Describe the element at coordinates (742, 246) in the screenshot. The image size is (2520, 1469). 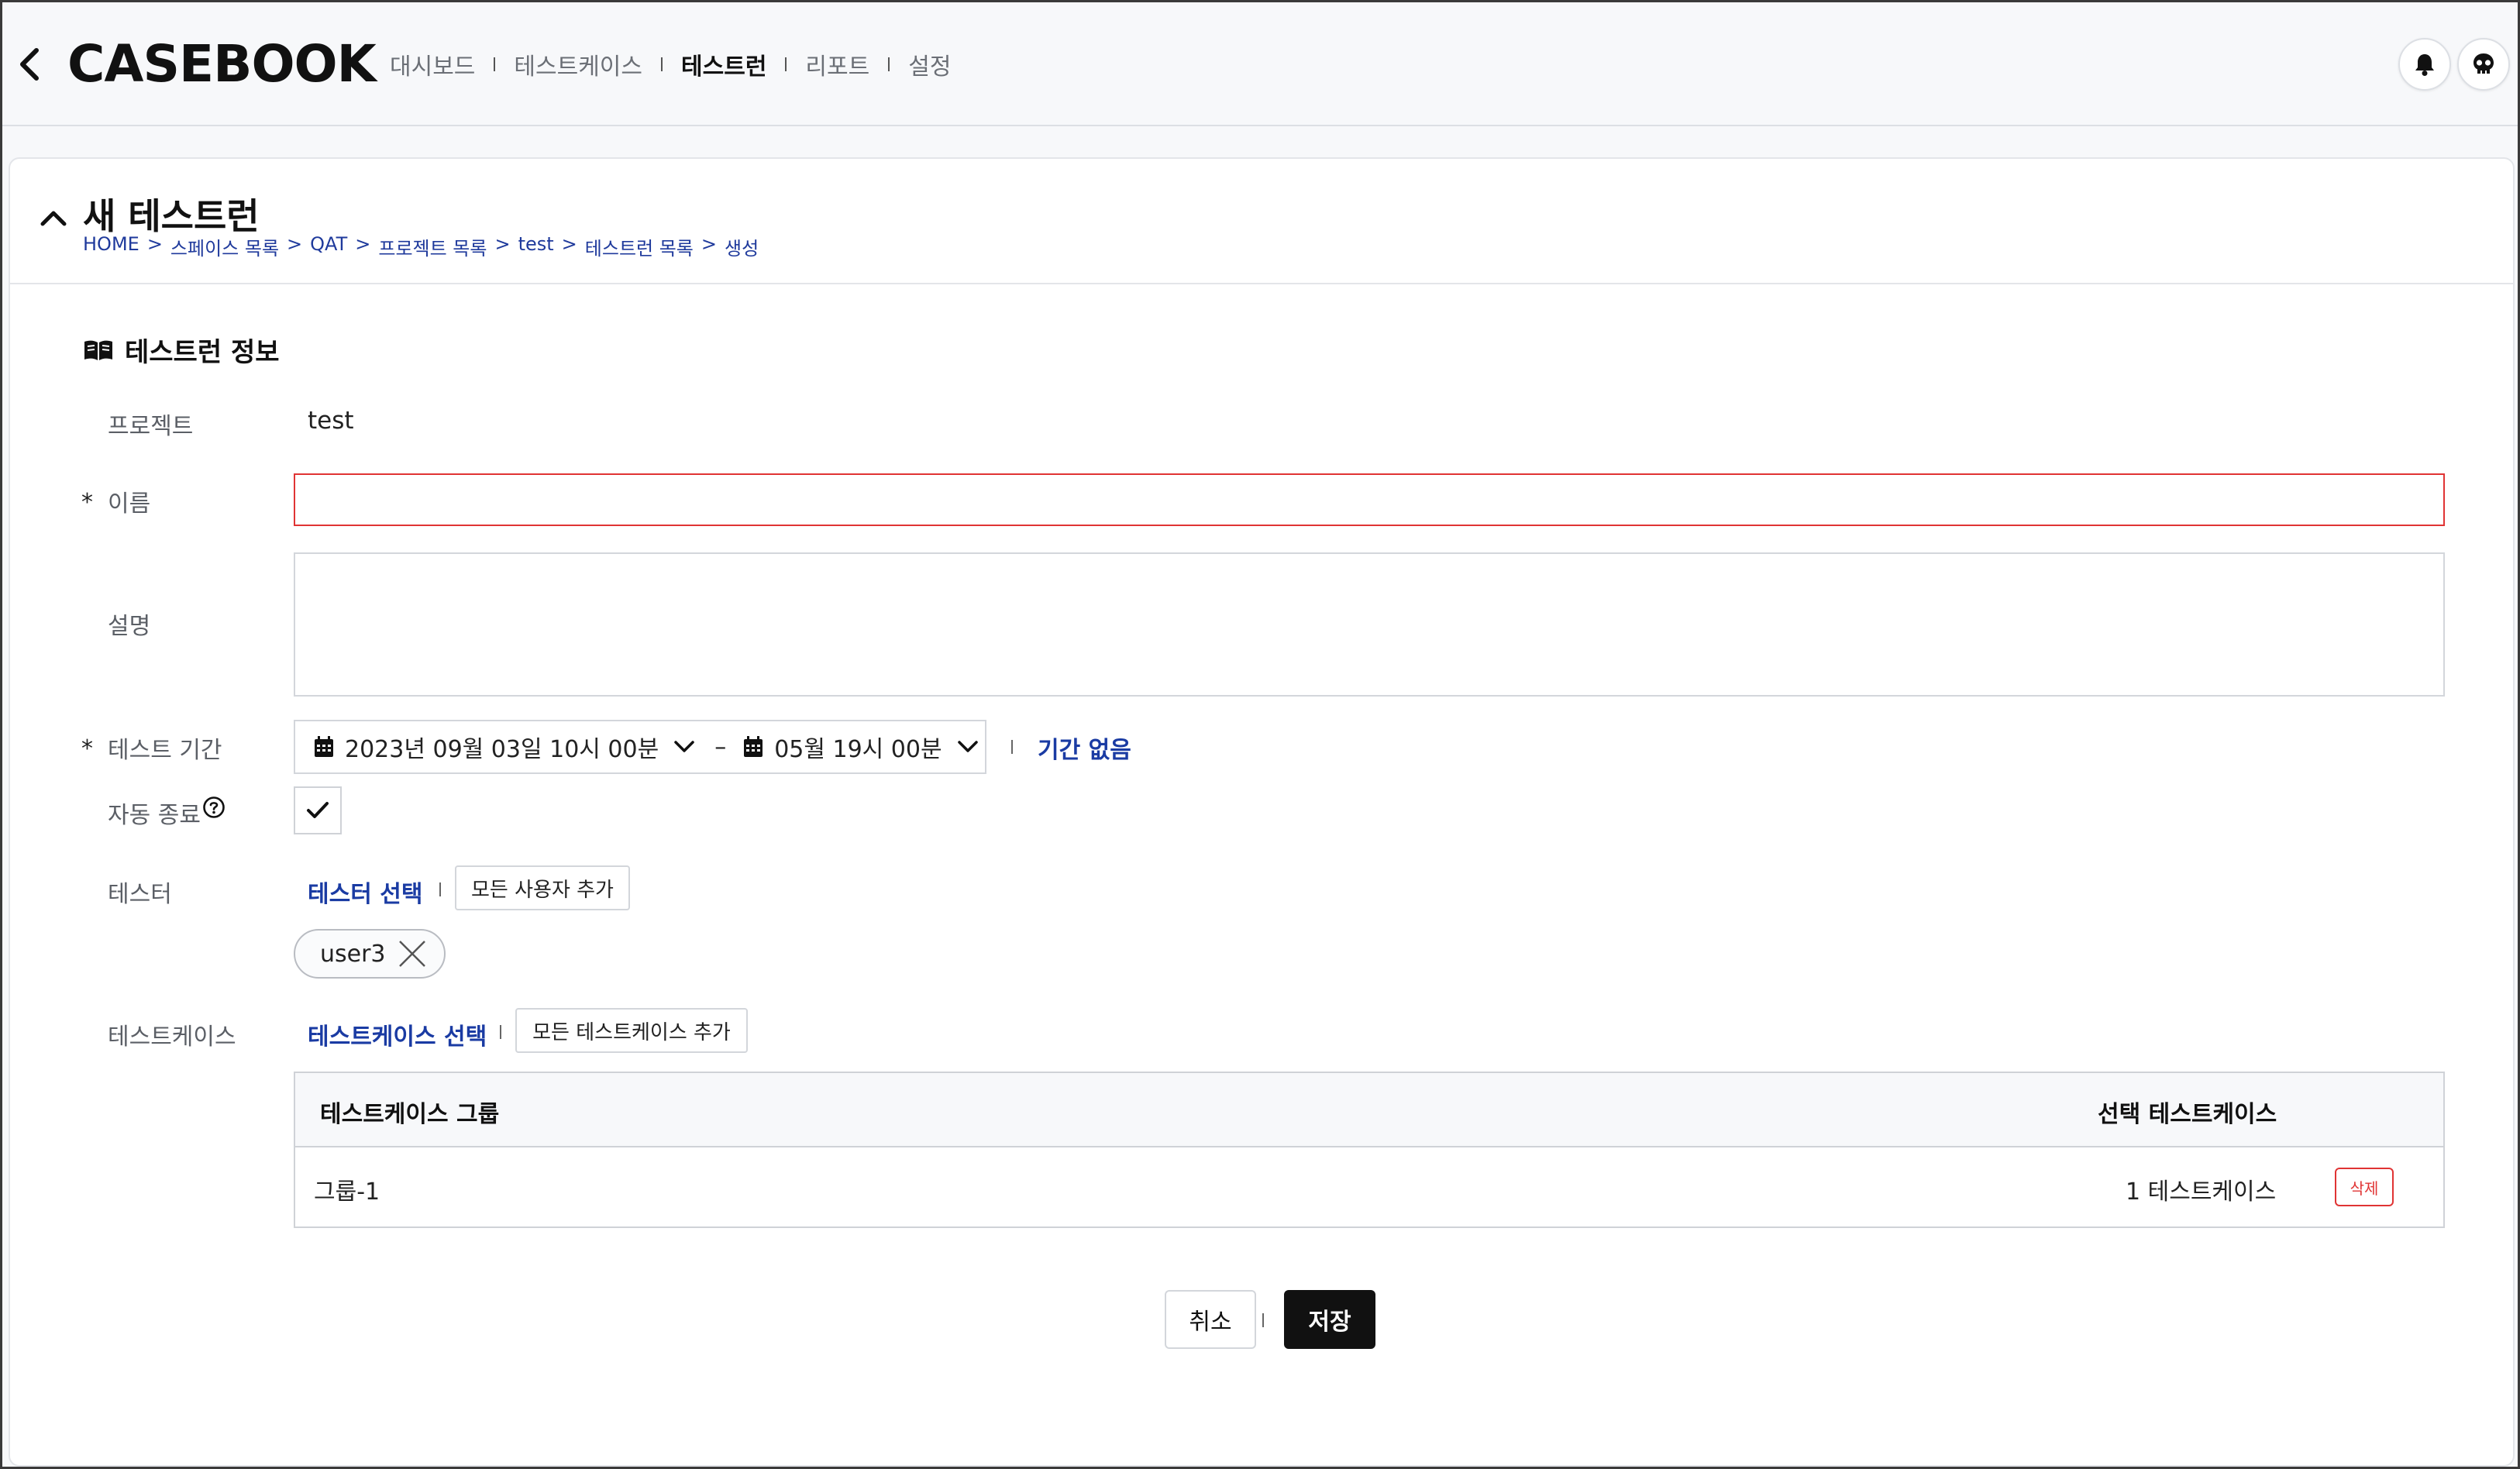
I see `breadcrumb-create: 생성` at that location.